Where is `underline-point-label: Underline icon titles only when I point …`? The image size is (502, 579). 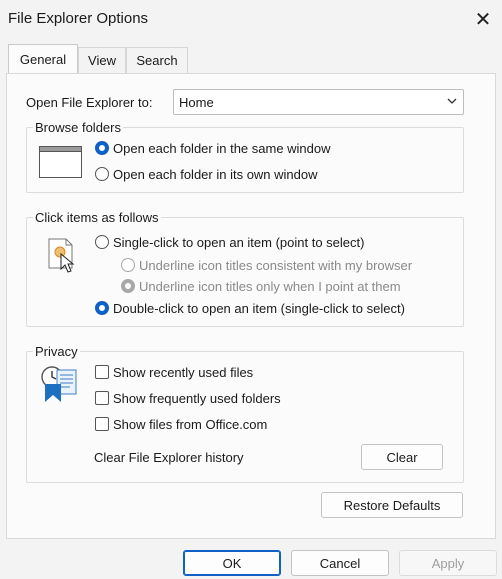
underline-point-label: Underline icon titles only when I point … is located at coordinates (270, 286).